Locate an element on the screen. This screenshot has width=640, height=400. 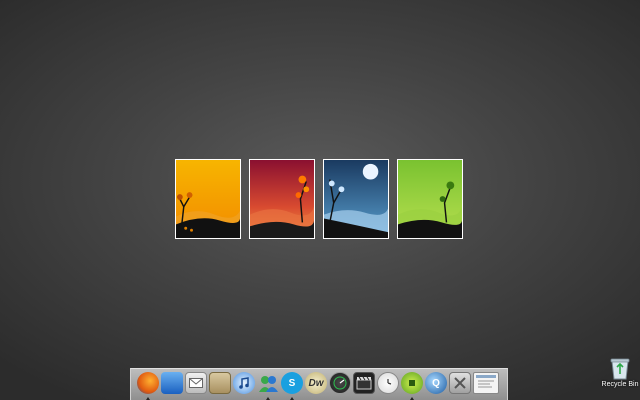
cpu-chip-icon is located at coordinates (412, 383).